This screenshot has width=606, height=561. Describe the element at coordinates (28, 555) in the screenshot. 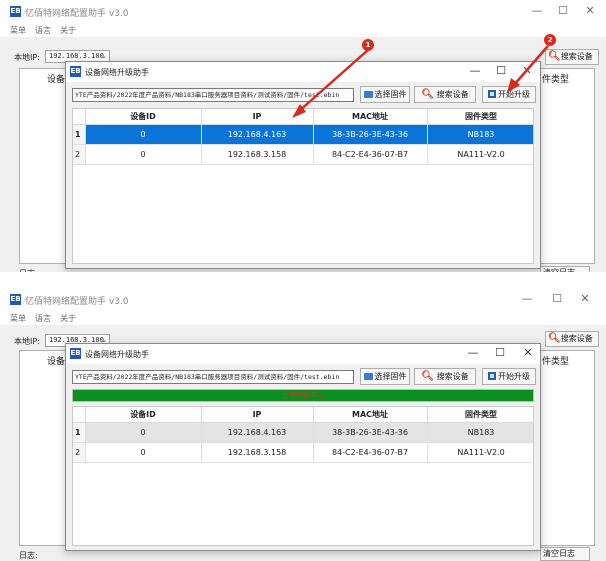

I see `log-label: 日志:` at that location.